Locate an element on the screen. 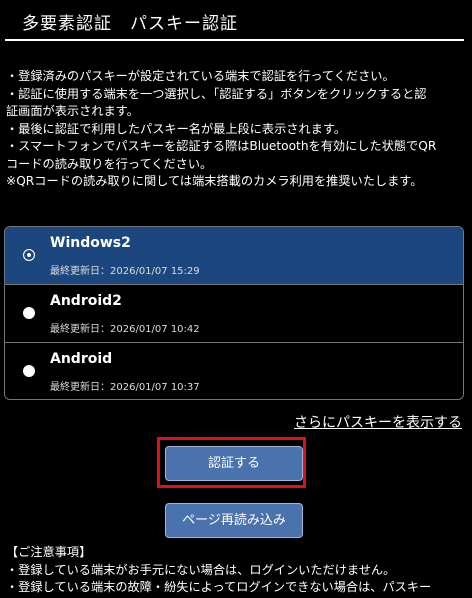 The image size is (472, 598). passkey-name: Android is located at coordinates (81, 359).